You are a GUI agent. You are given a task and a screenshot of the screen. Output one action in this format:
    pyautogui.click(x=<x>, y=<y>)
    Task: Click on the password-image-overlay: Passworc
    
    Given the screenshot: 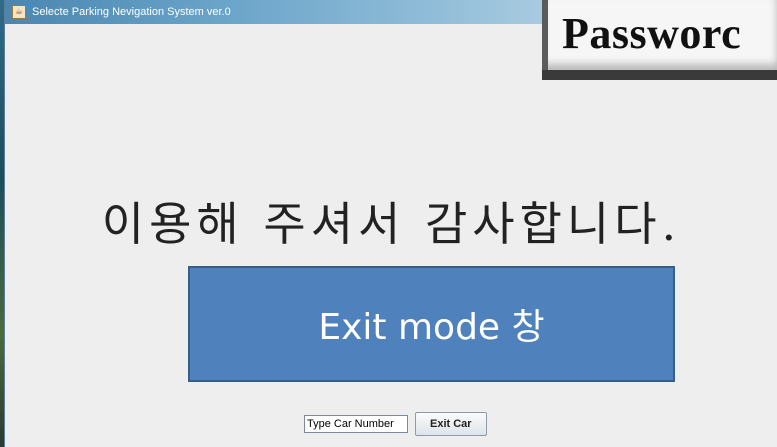 What is the action you would take?
    pyautogui.click(x=659, y=40)
    